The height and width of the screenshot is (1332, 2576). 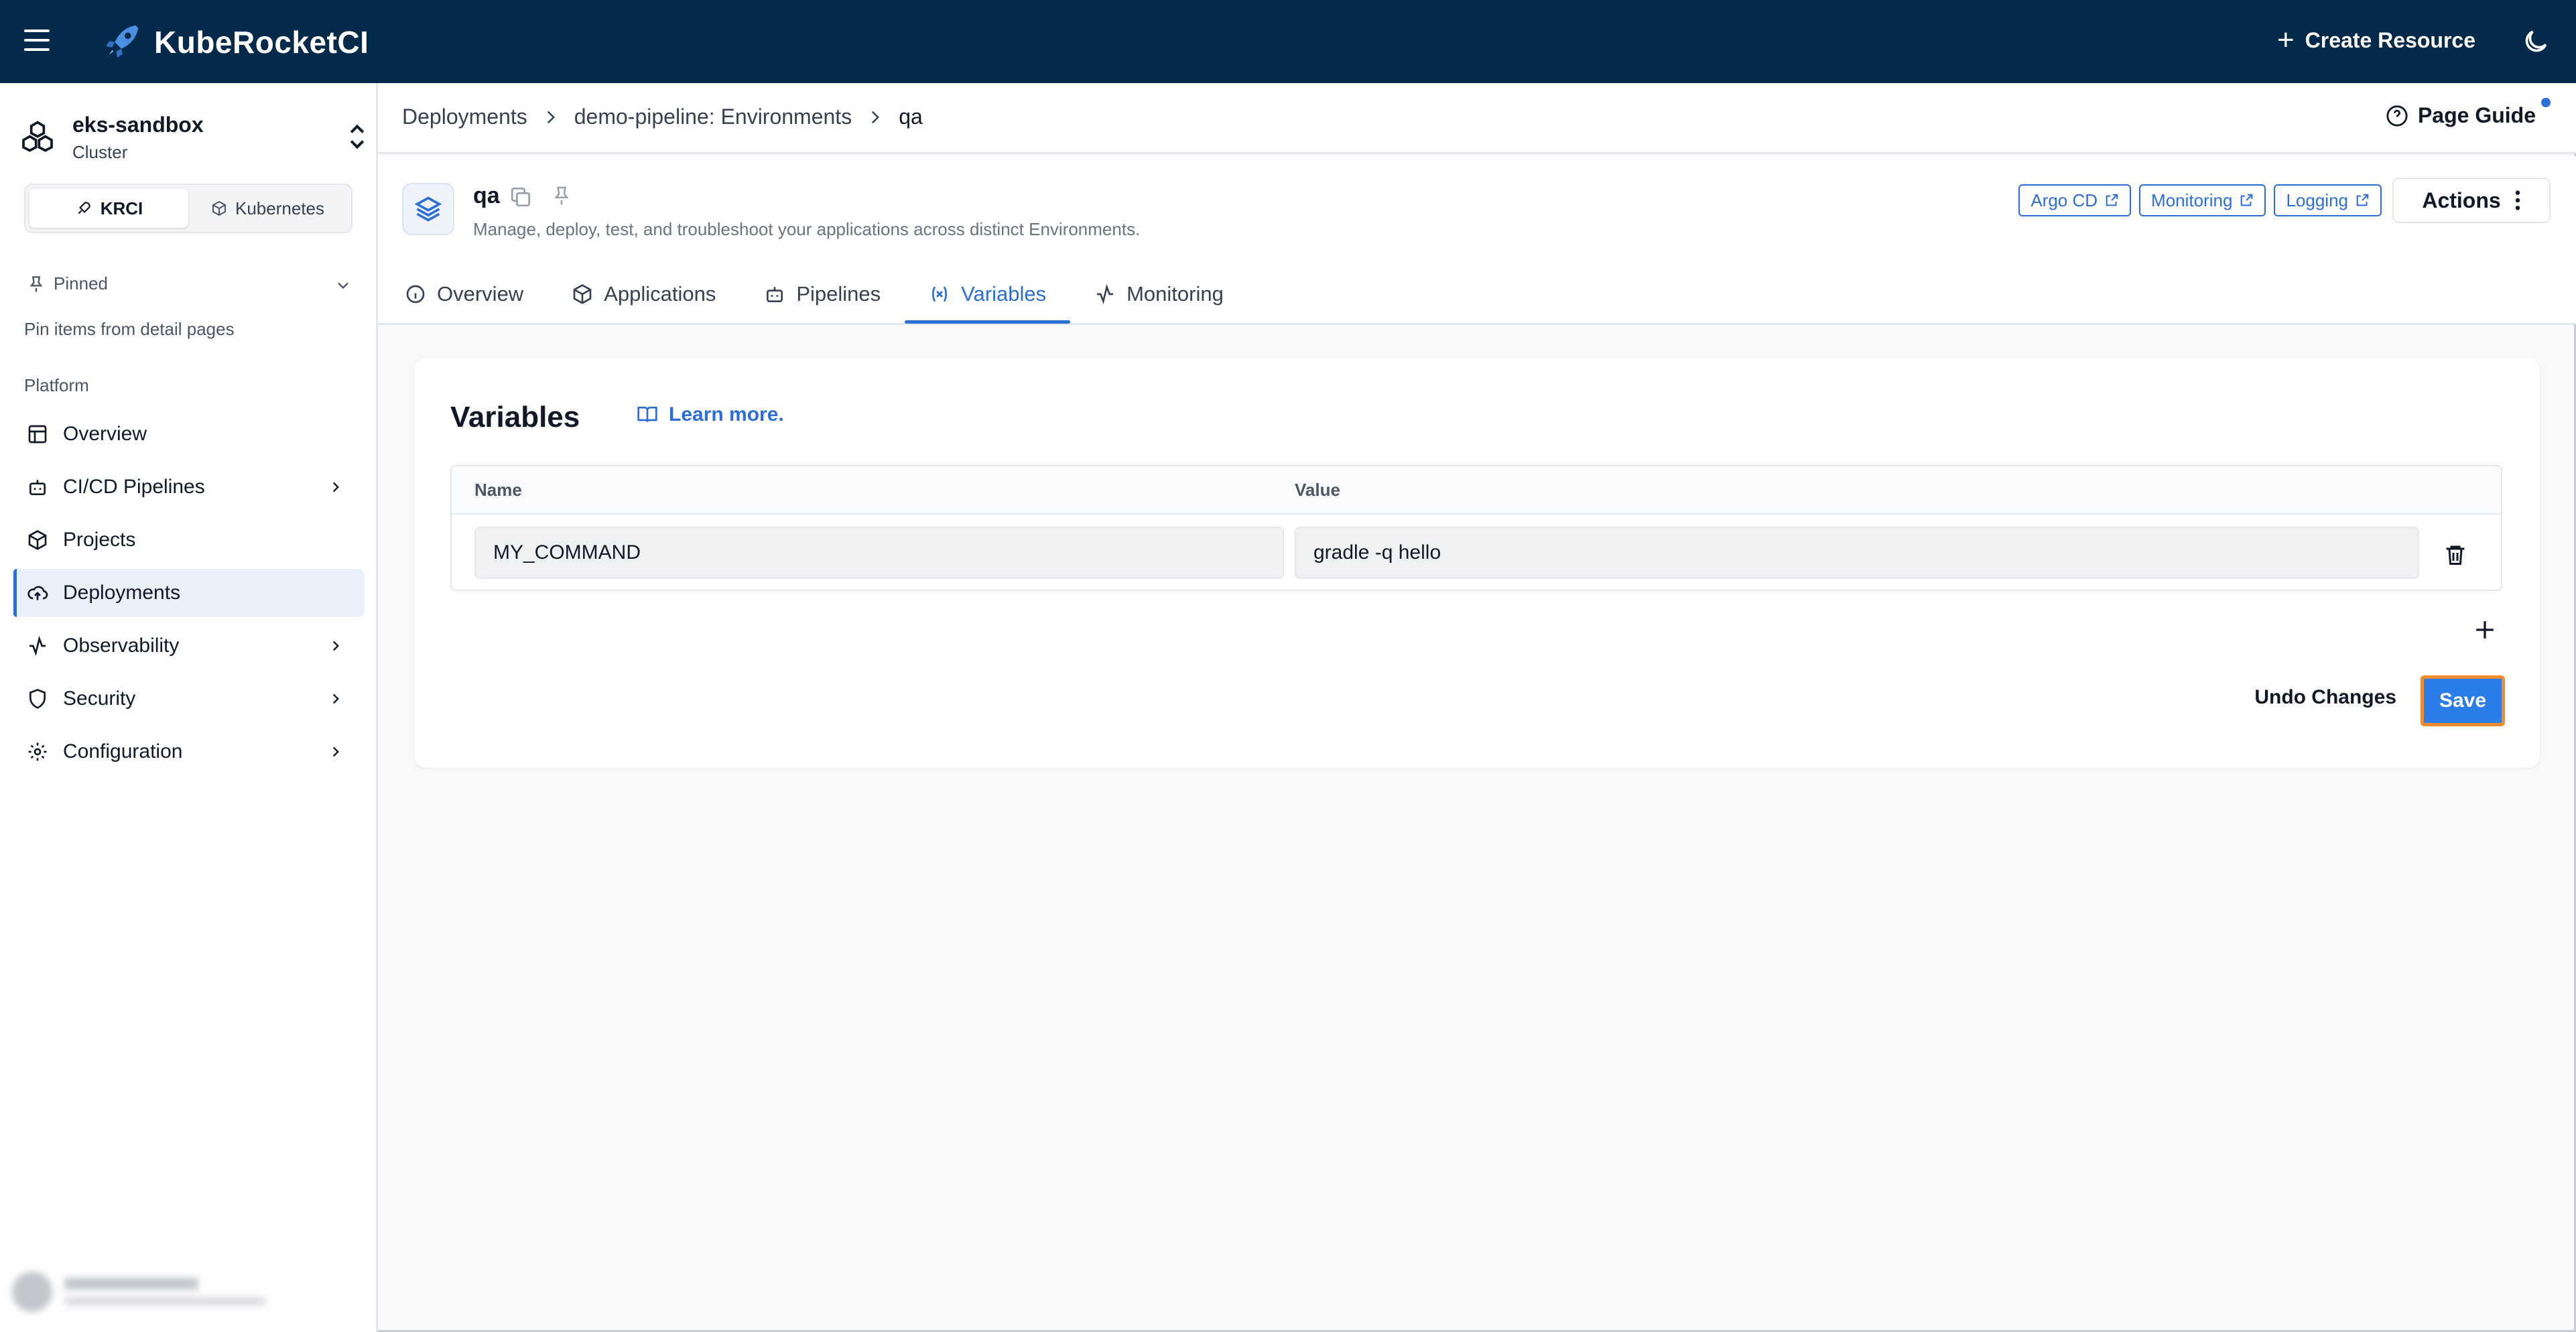 What do you see at coordinates (2064, 200) in the screenshot?
I see `argocd-link-label: Argo CD` at bounding box center [2064, 200].